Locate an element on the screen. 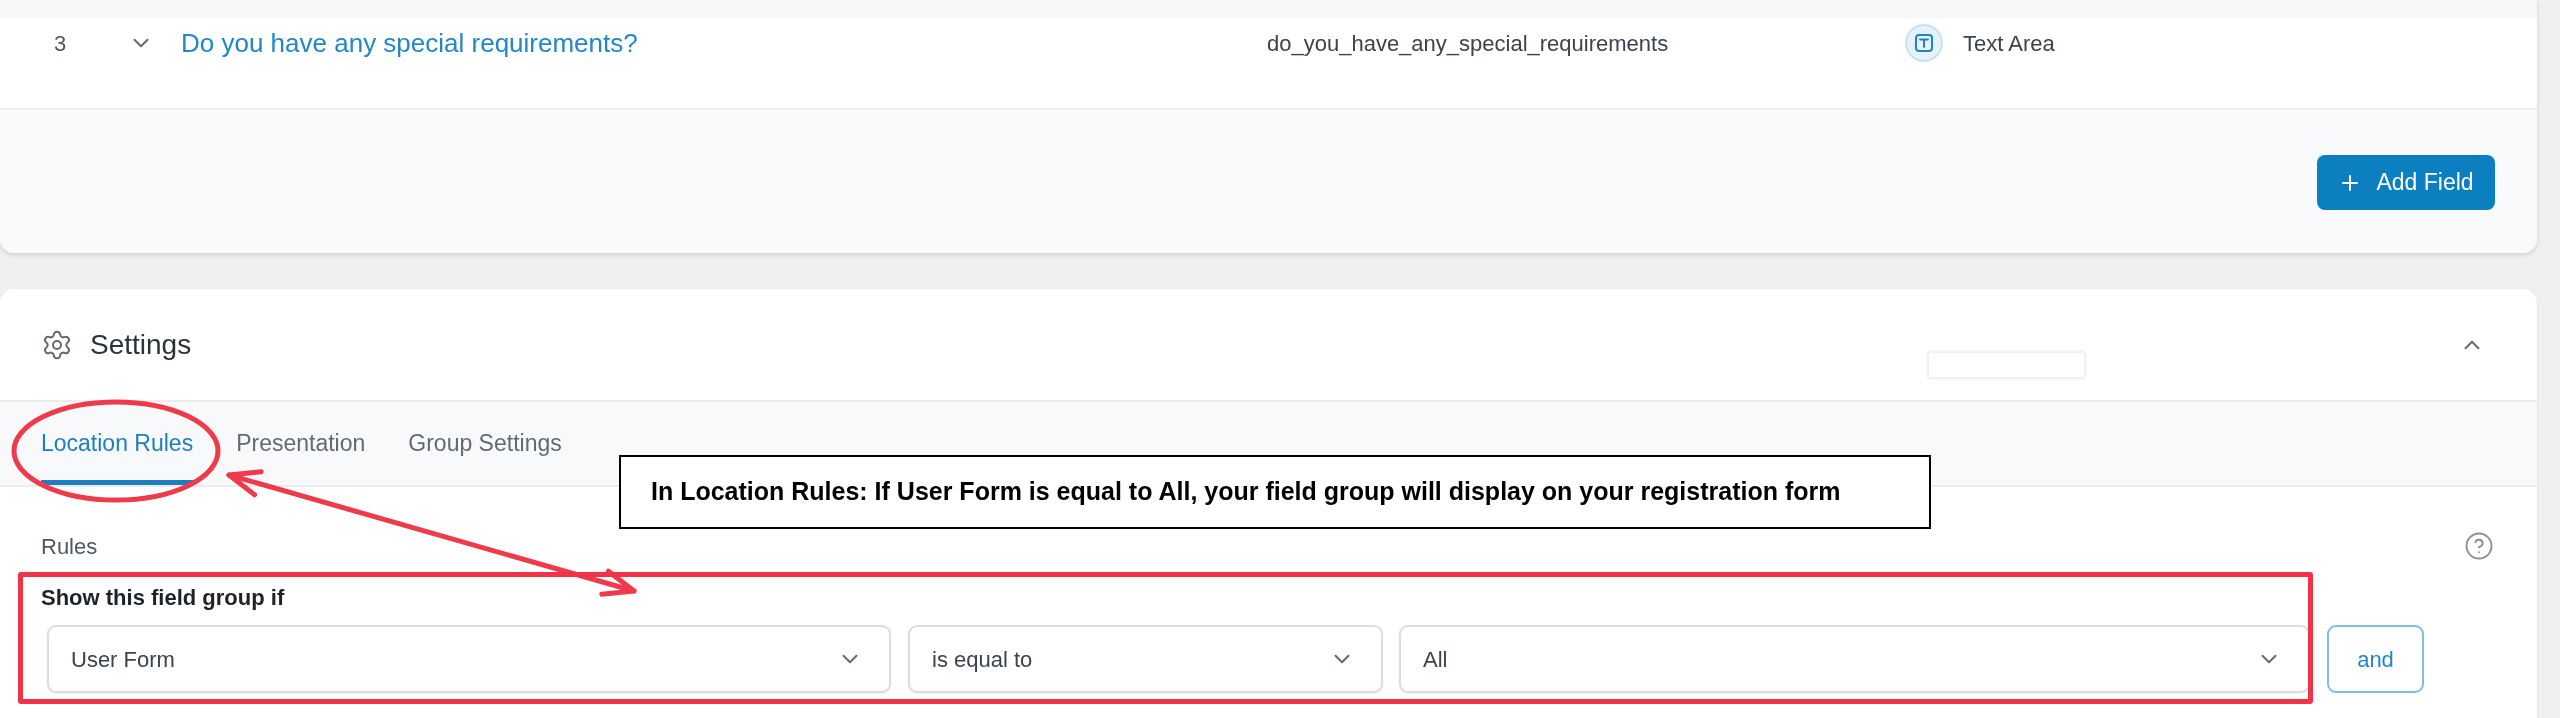 The image size is (2560, 718). tab: Presentation is located at coordinates (301, 443).